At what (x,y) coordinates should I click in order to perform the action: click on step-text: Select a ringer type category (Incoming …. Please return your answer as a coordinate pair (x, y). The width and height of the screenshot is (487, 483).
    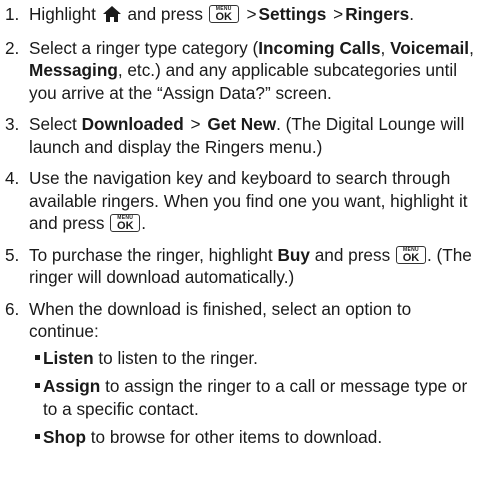
    Looking at the image, I should click on (251, 70).